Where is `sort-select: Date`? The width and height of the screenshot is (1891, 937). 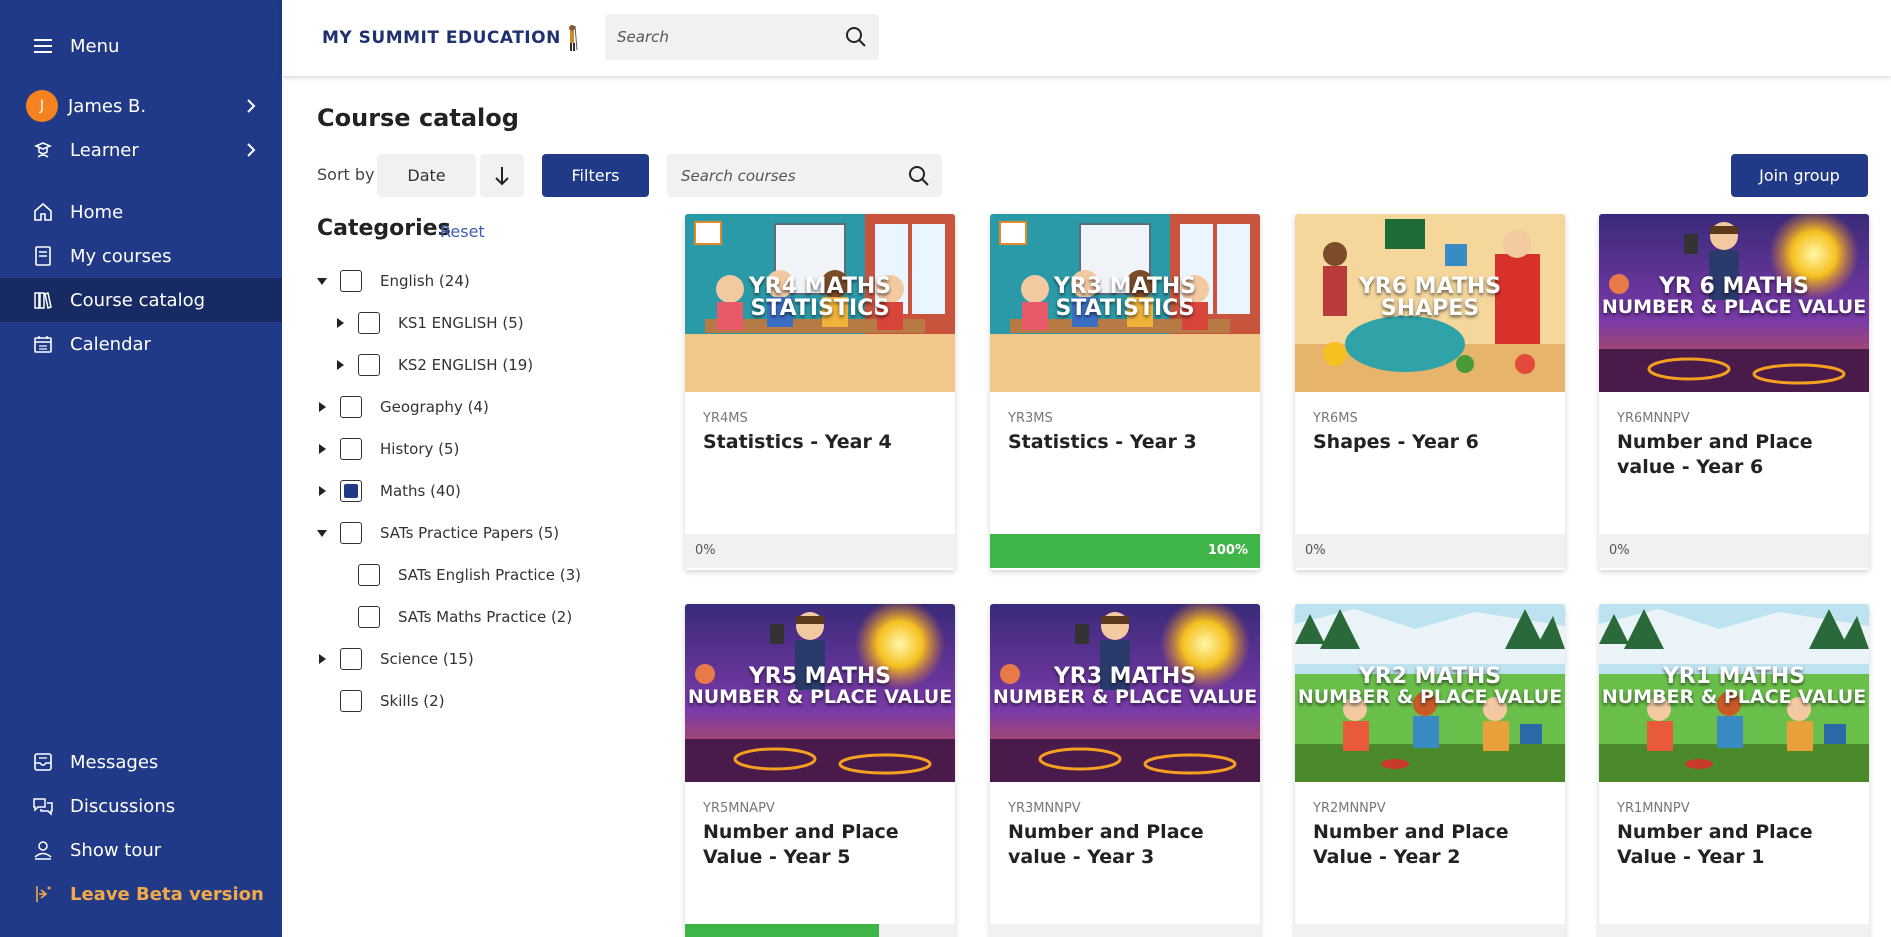
sort-select: Date is located at coordinates (426, 175).